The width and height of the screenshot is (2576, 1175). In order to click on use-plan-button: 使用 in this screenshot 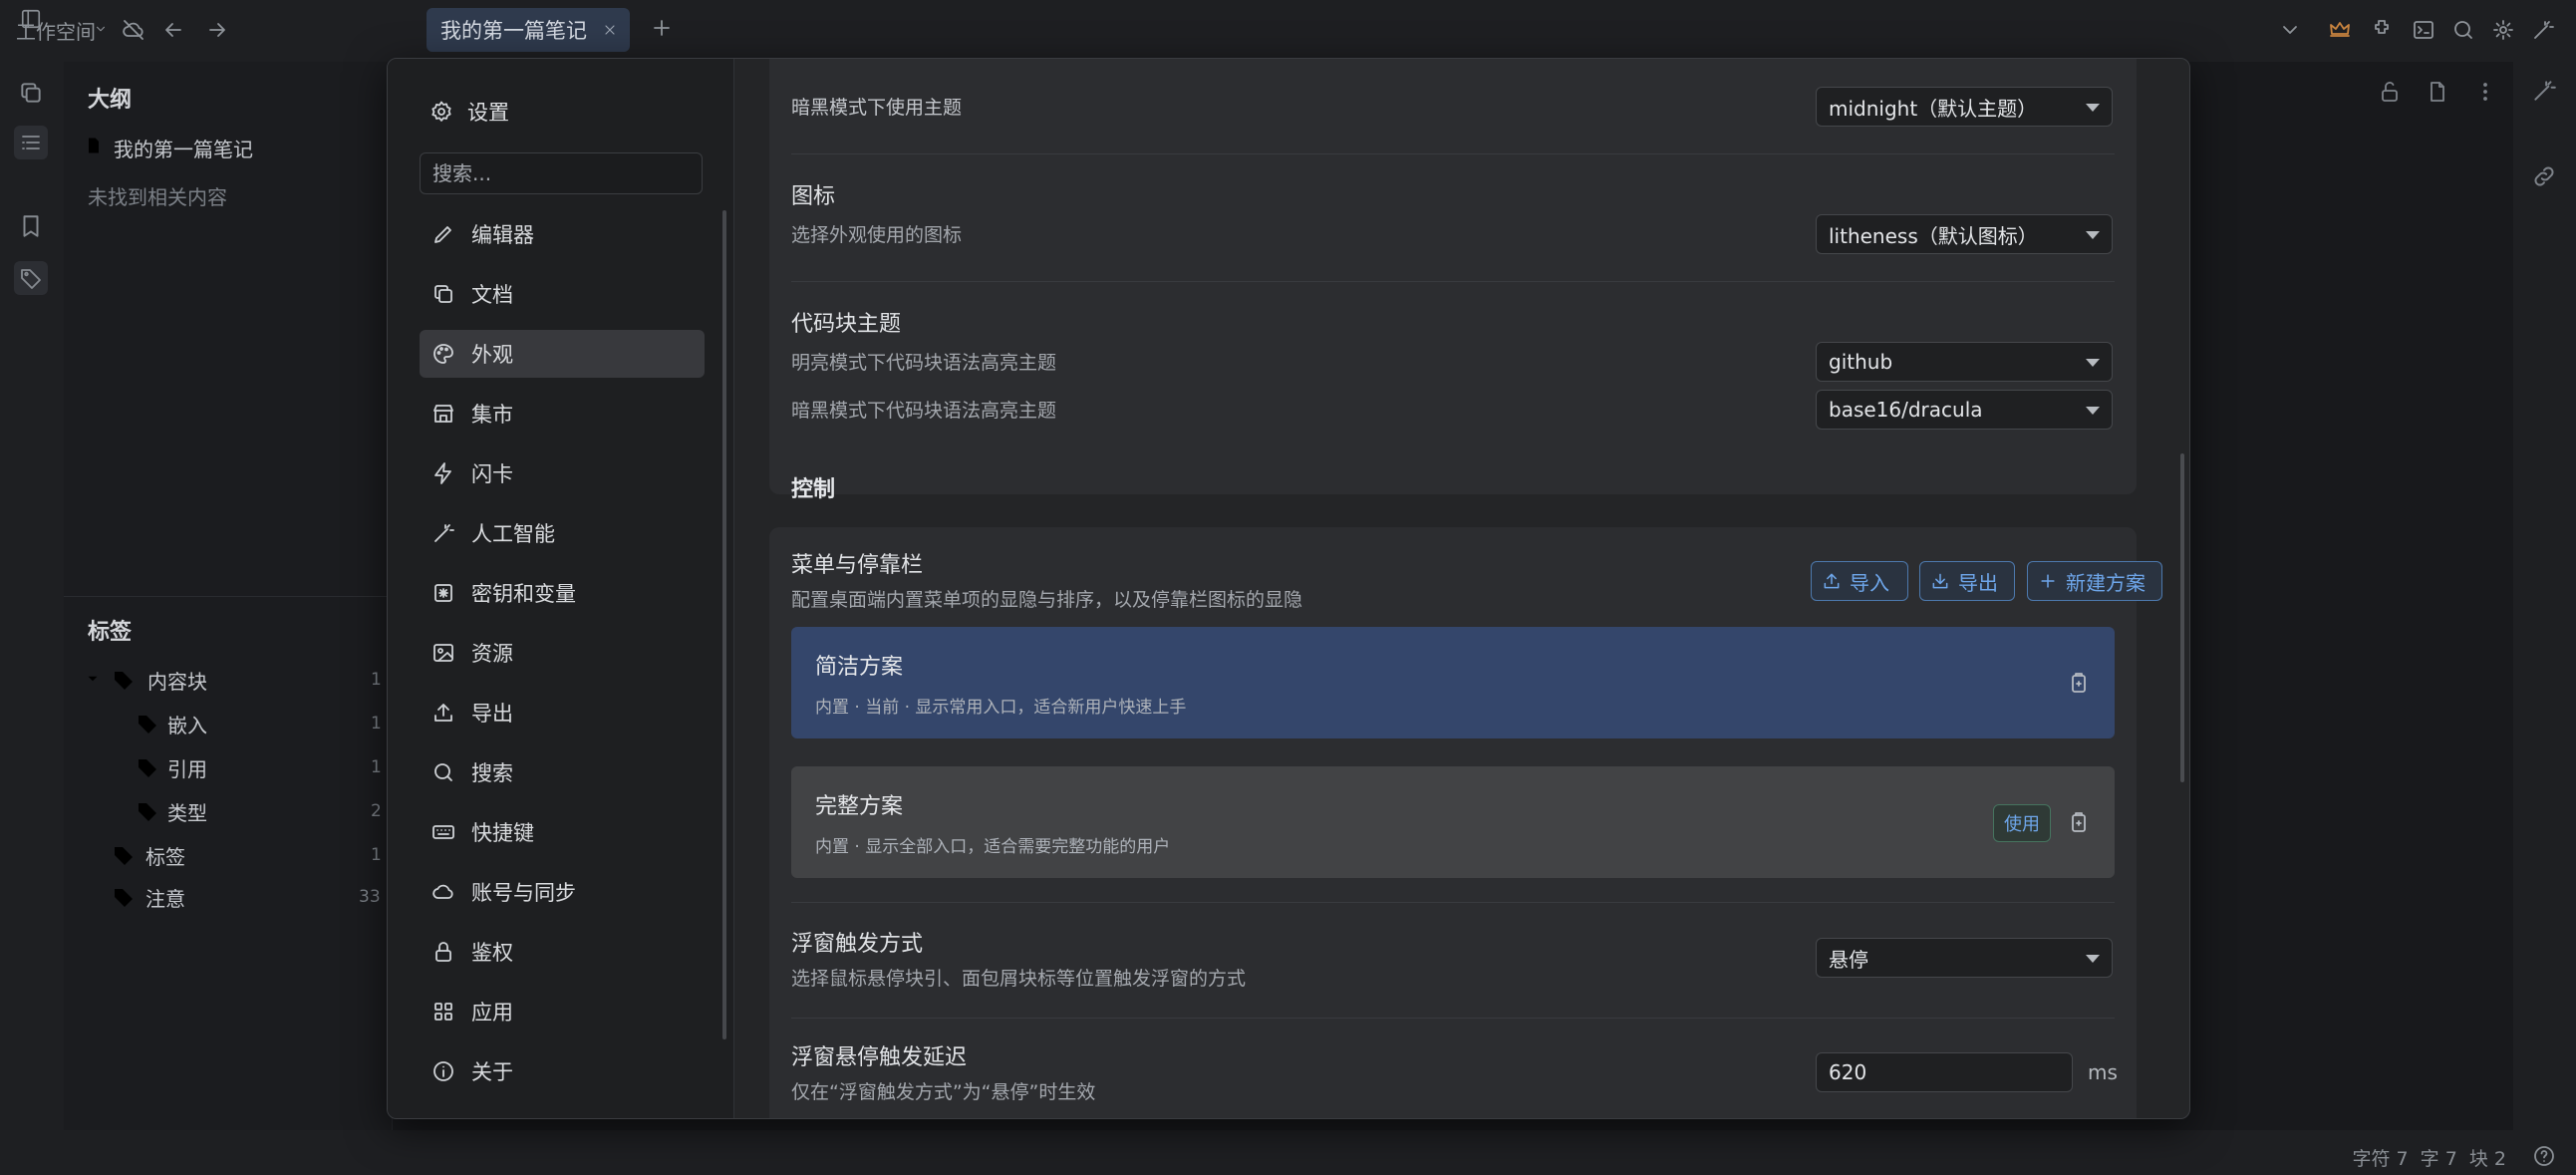, I will do `click(2022, 823)`.